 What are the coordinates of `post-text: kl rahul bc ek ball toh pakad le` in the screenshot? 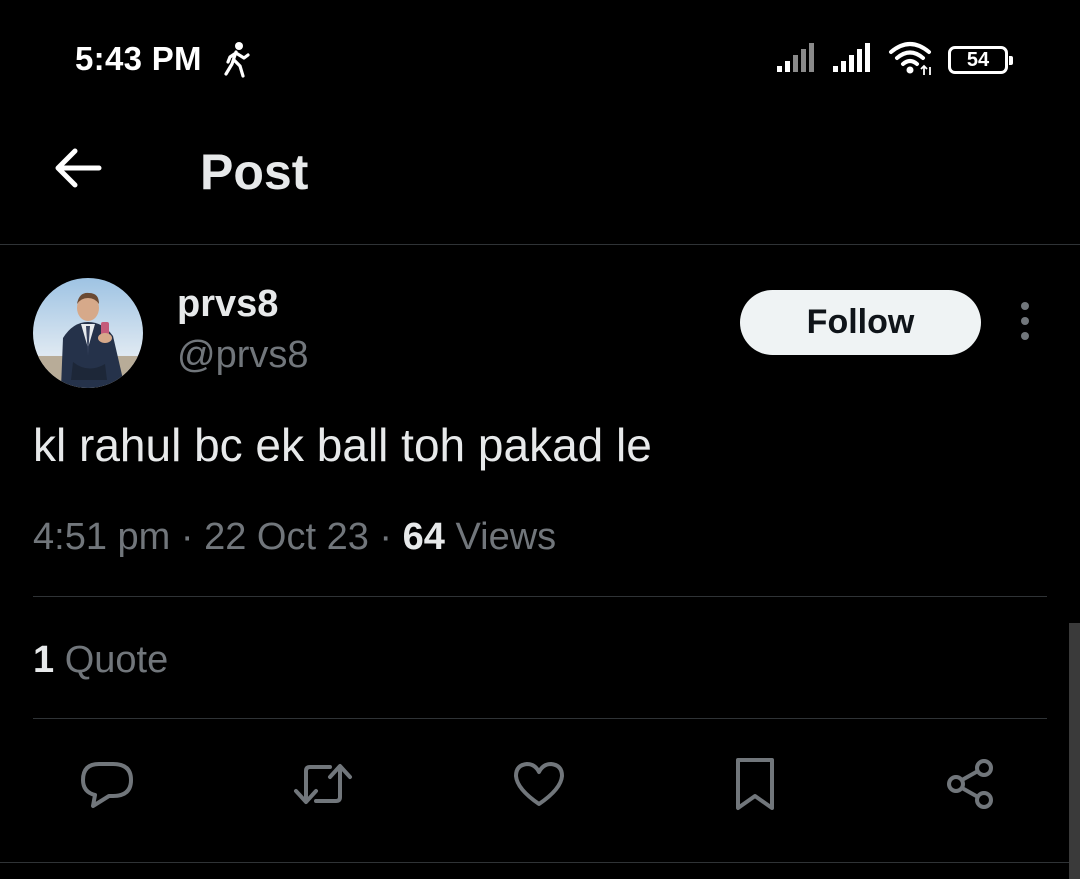 It's located at (342, 445).